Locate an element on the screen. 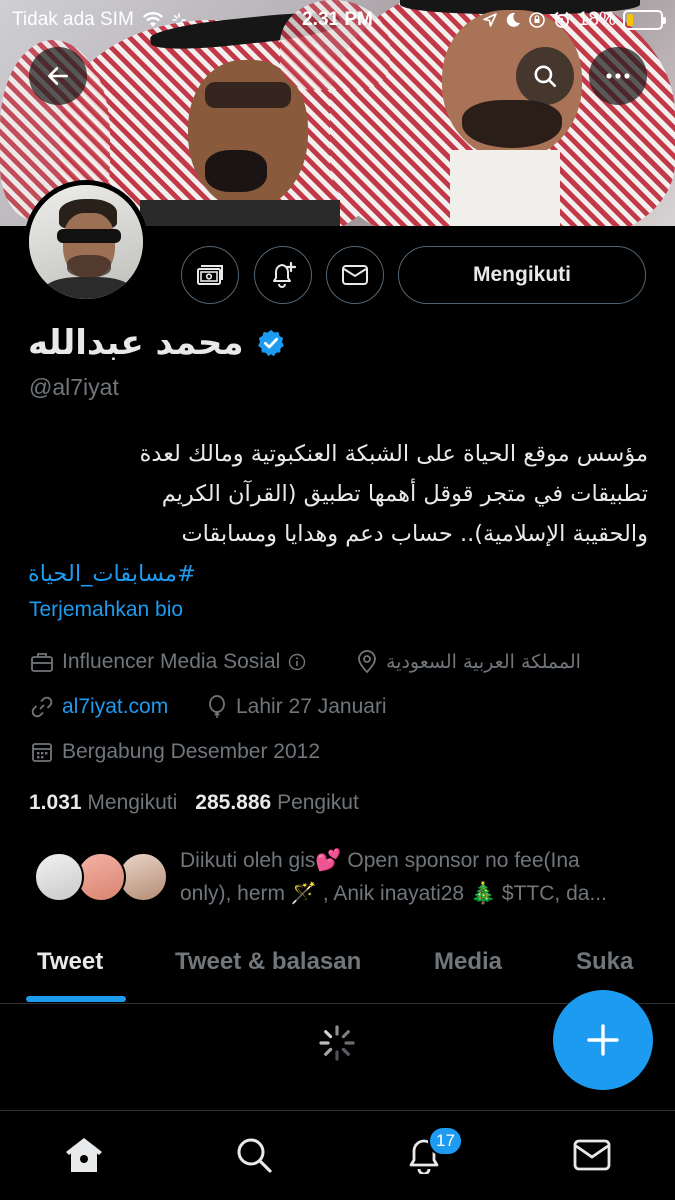 The height and width of the screenshot is (1200, 675). tab-likes: Suka is located at coordinates (604, 962).